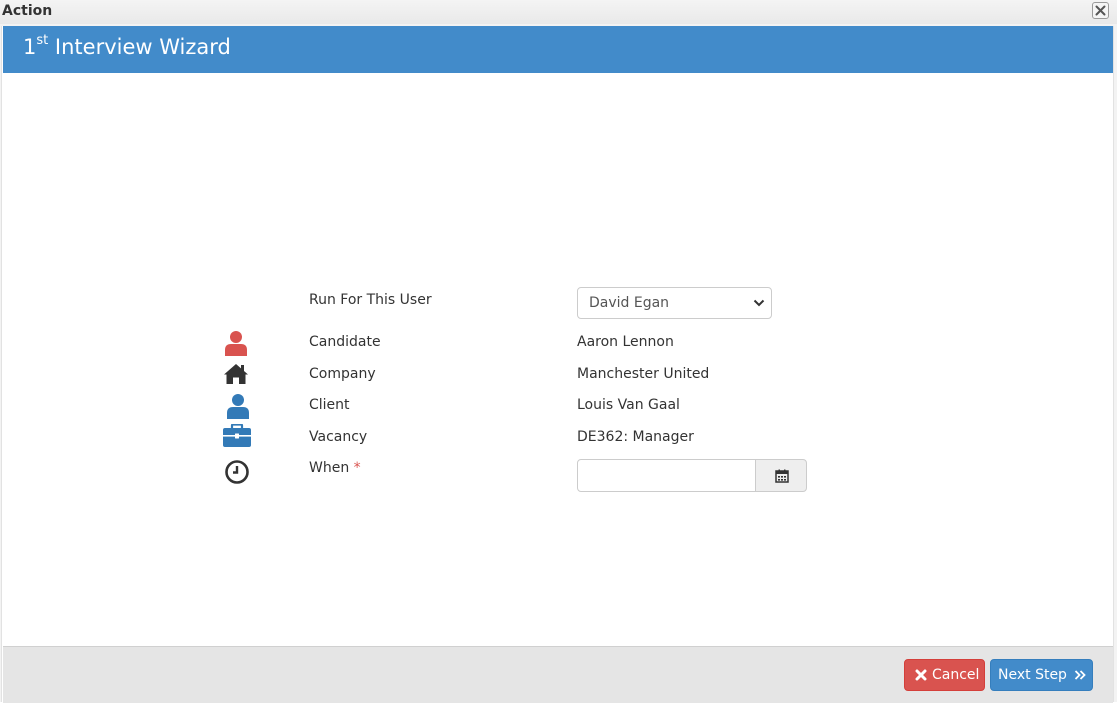 This screenshot has height=703, width=1117. Describe the element at coordinates (27, 11) in the screenshot. I see `window-title: Action` at that location.